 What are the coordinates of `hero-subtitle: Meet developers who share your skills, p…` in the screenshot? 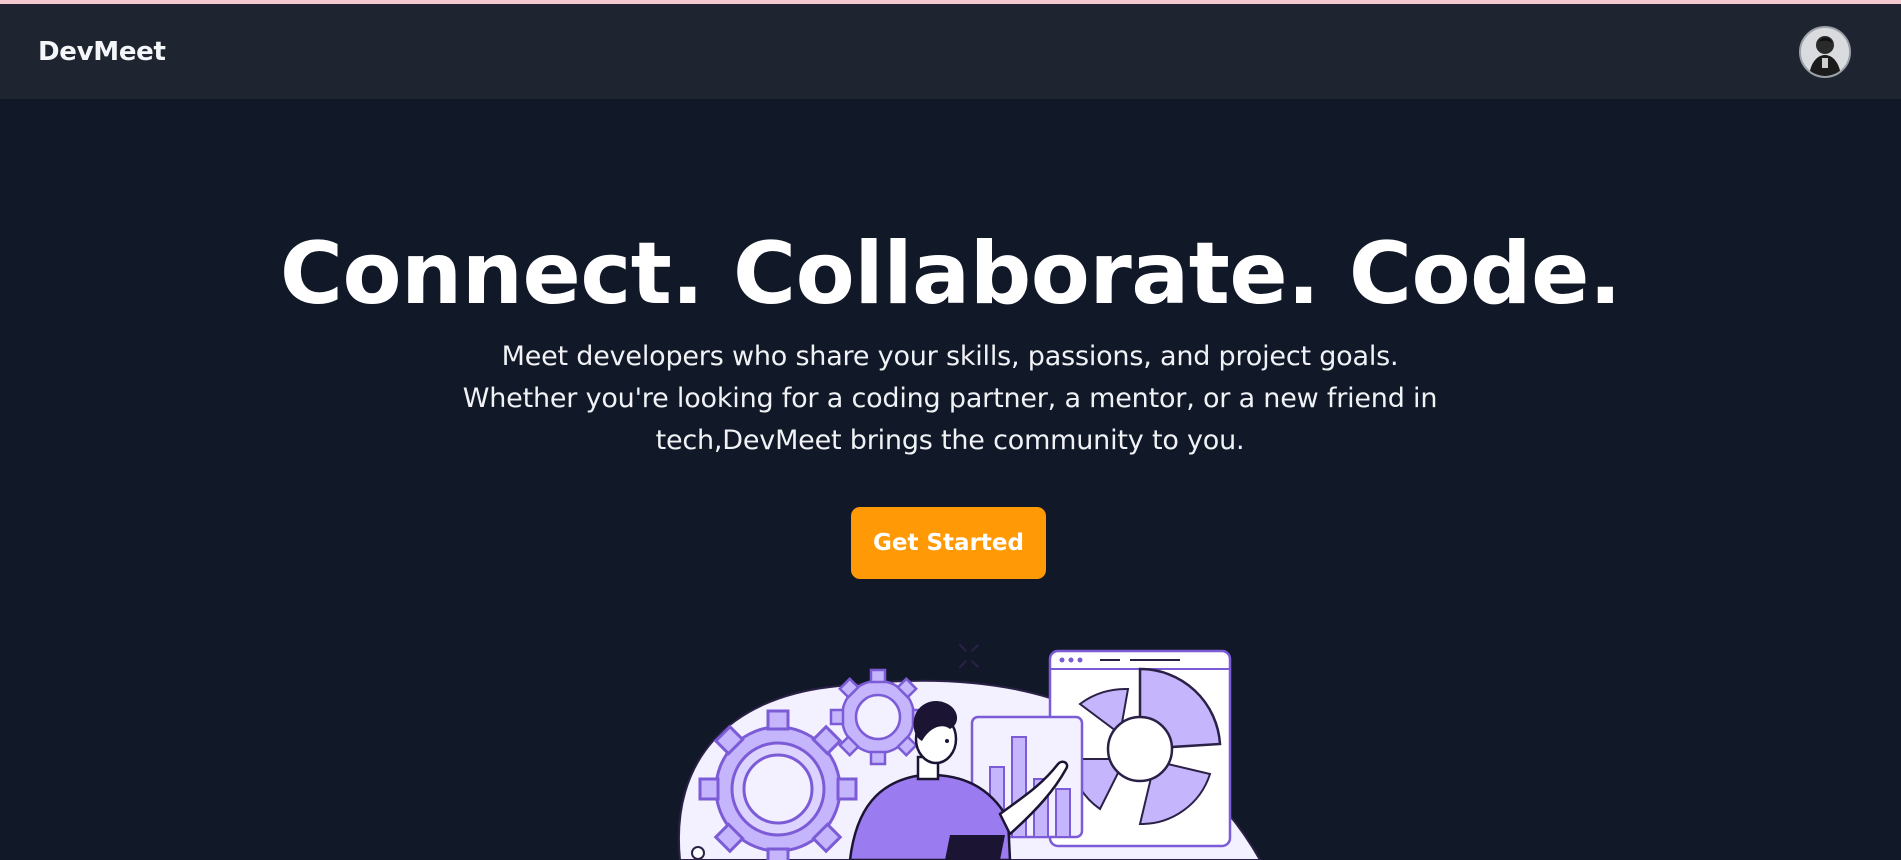 It's located at (950, 398).